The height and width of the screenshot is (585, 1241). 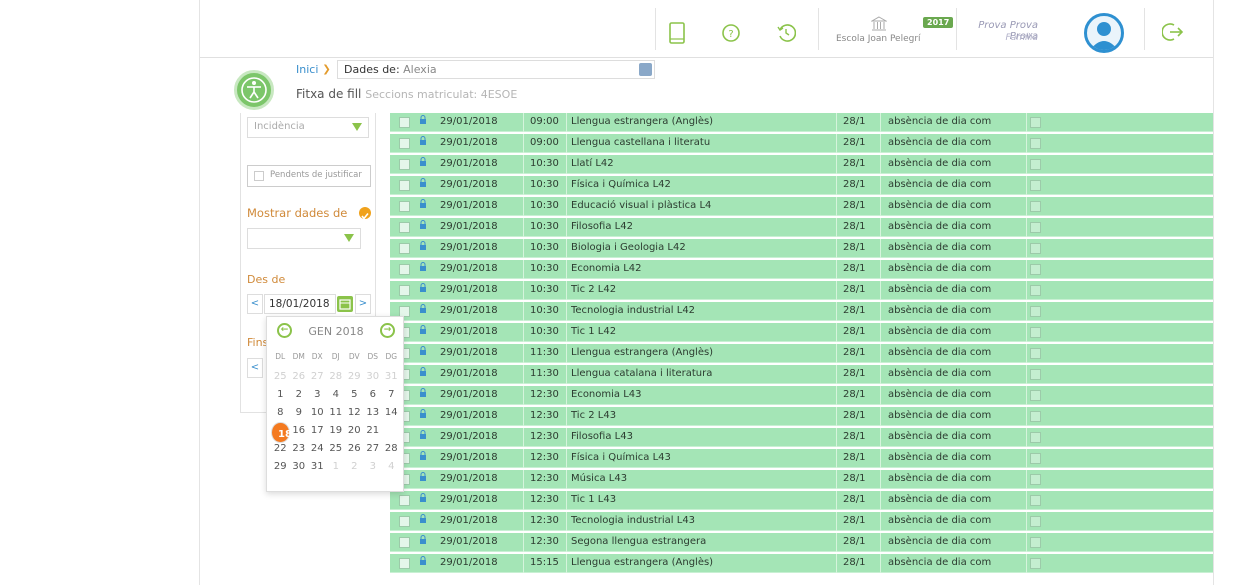 What do you see at coordinates (300, 304) in the screenshot?
I see `from-date-input: 18/01/2018` at bounding box center [300, 304].